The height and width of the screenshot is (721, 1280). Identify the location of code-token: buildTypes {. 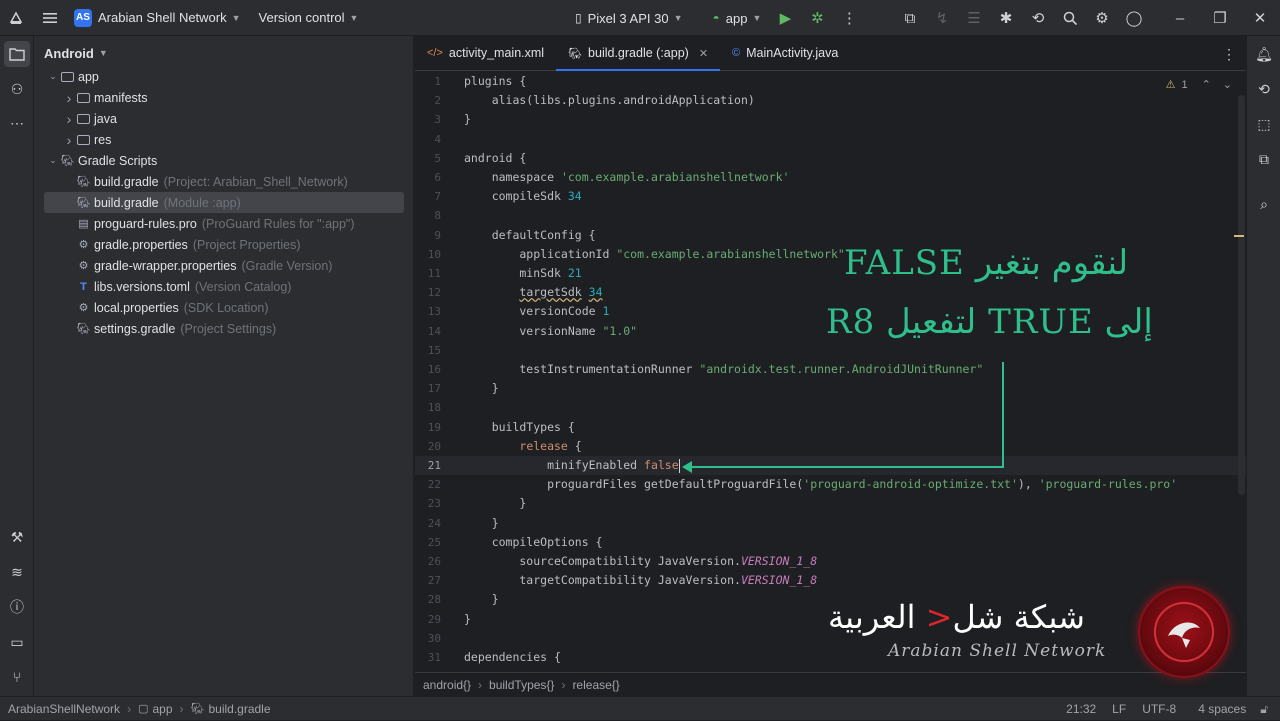
(519, 426).